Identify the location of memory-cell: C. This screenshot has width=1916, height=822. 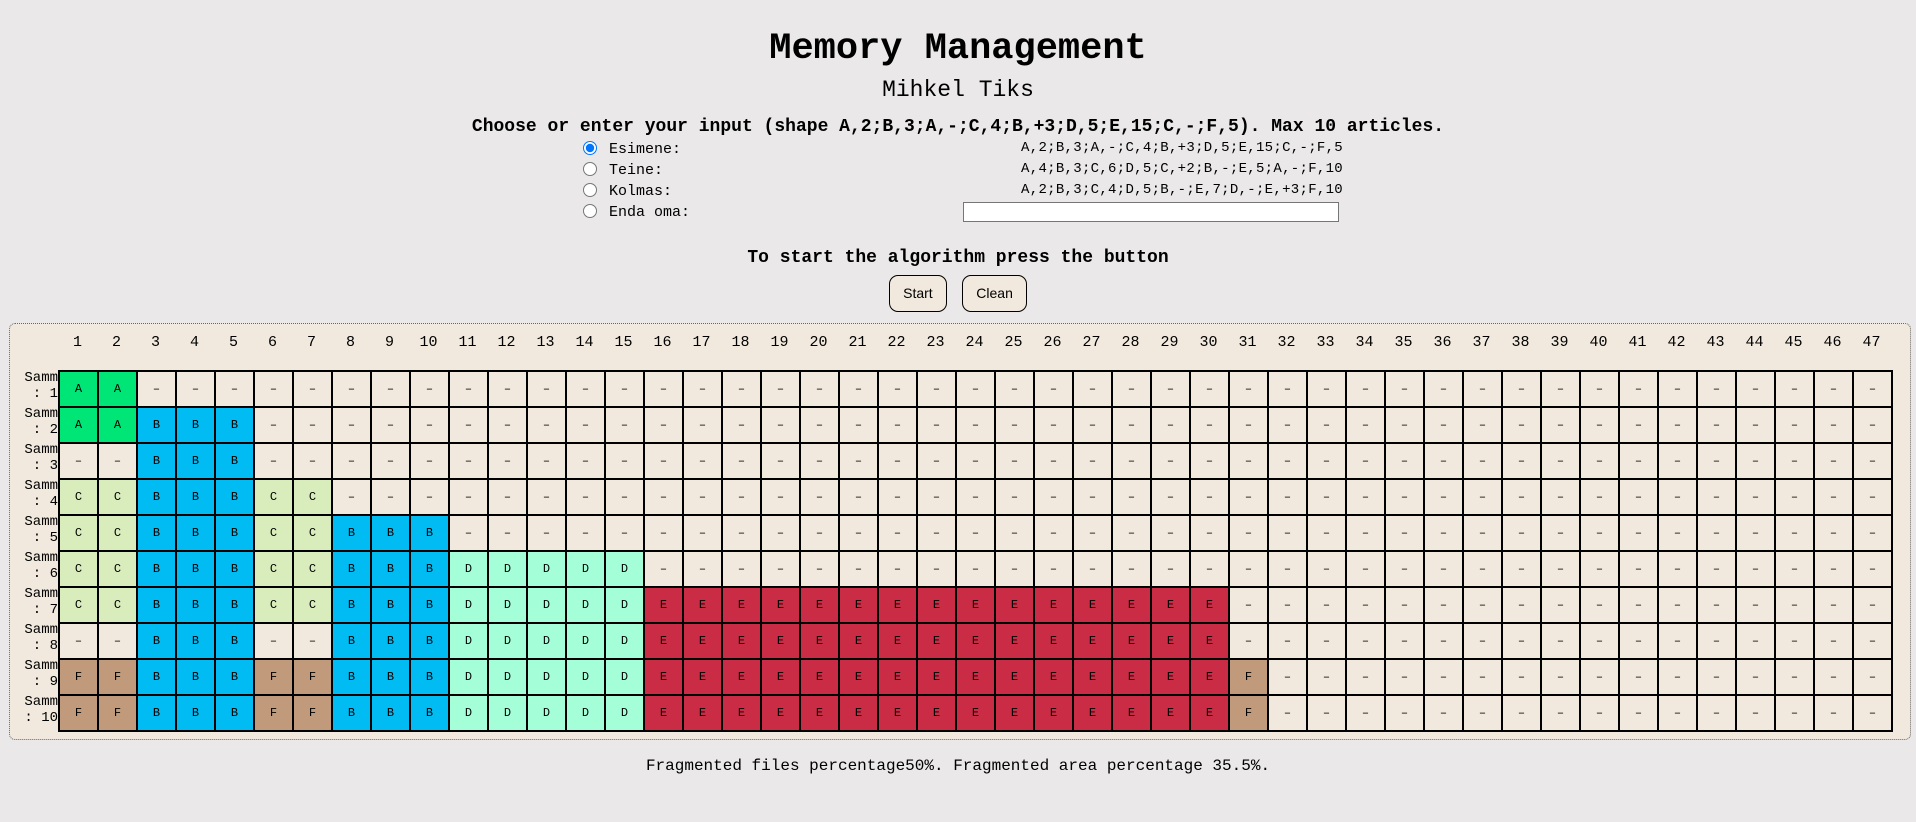
(117, 569).